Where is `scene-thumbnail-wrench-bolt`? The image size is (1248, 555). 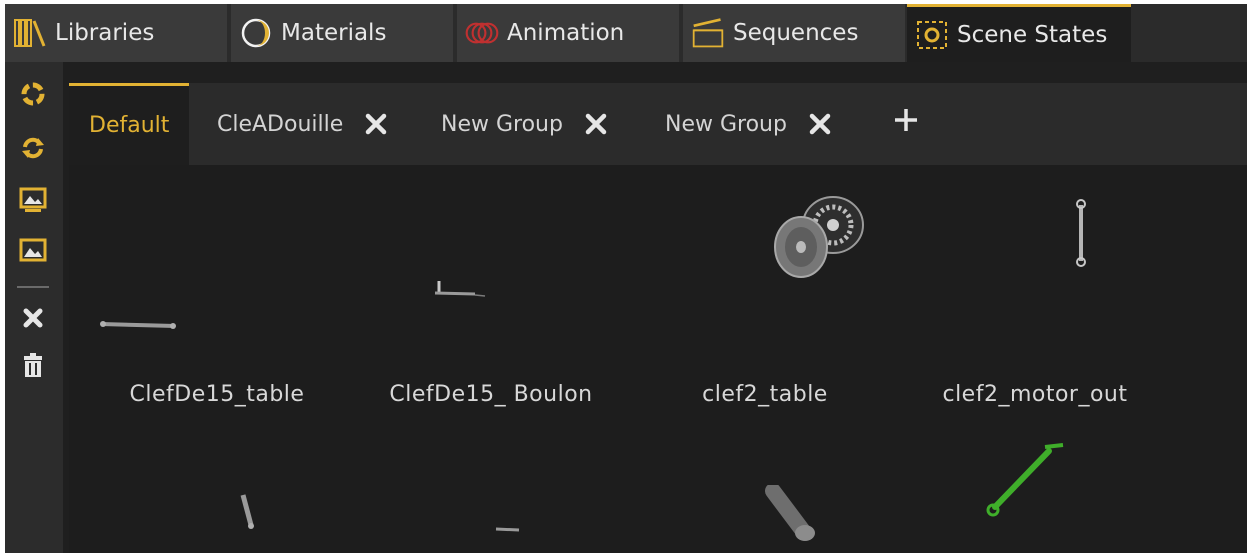
scene-thumbnail-wrench-bolt is located at coordinates (461, 290).